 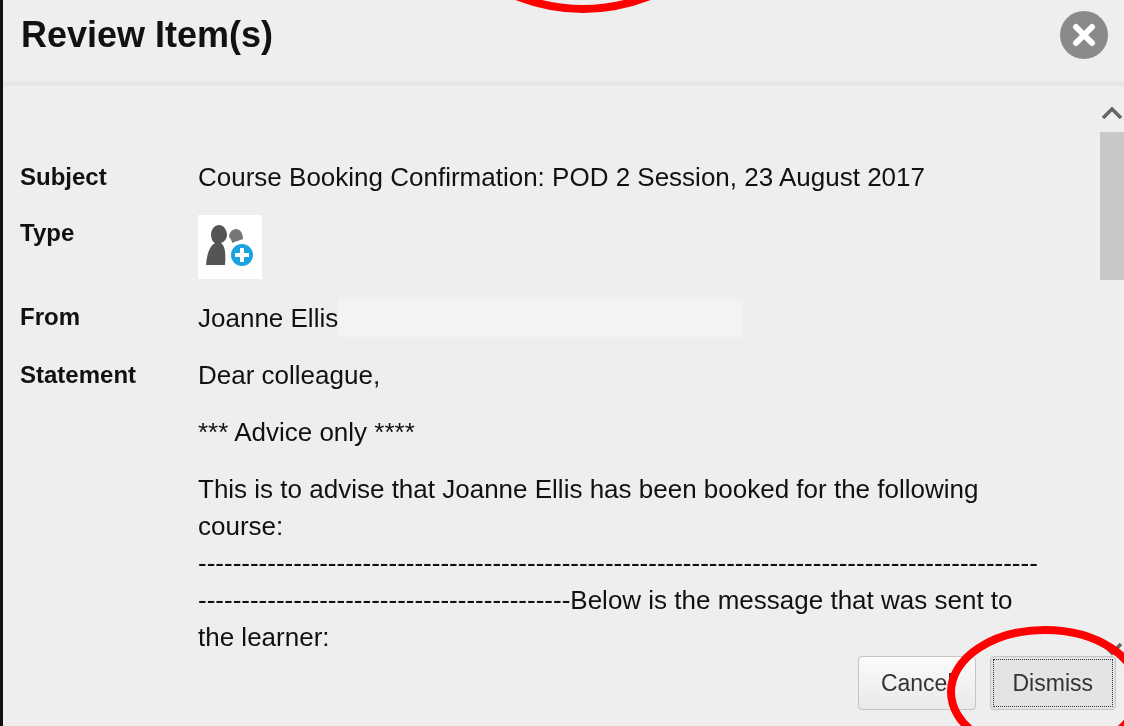 I want to click on dismiss-button: Dismiss, so click(x=1052, y=683).